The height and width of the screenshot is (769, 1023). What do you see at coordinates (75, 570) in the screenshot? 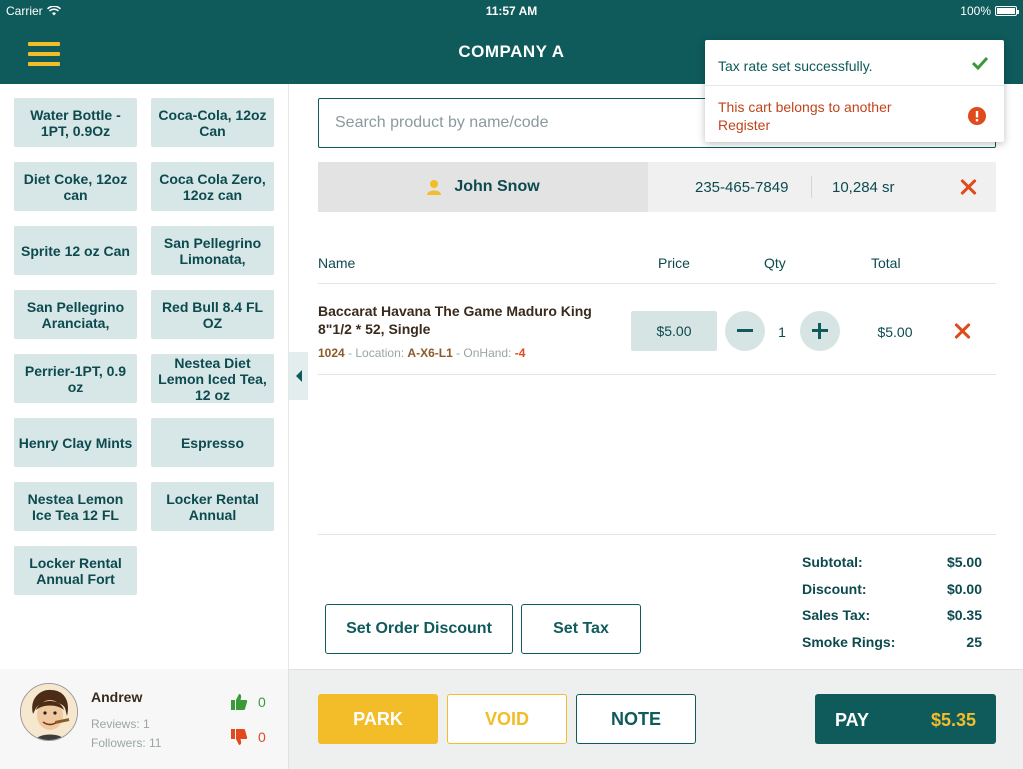
I see `product-tile: Locker Rental Annual Fort` at bounding box center [75, 570].